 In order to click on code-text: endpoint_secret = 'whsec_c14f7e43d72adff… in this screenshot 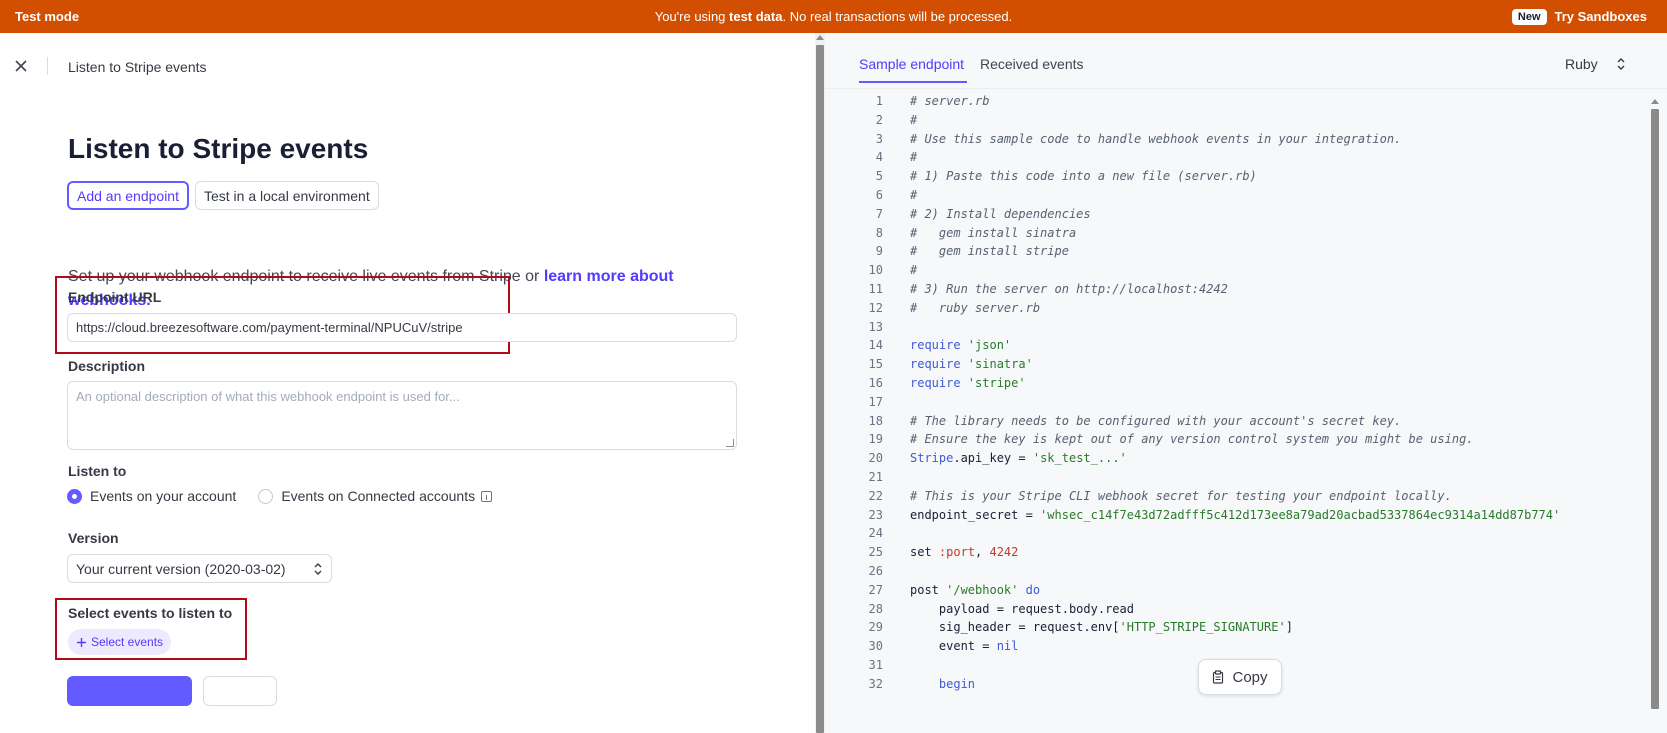, I will do `click(1235, 514)`.